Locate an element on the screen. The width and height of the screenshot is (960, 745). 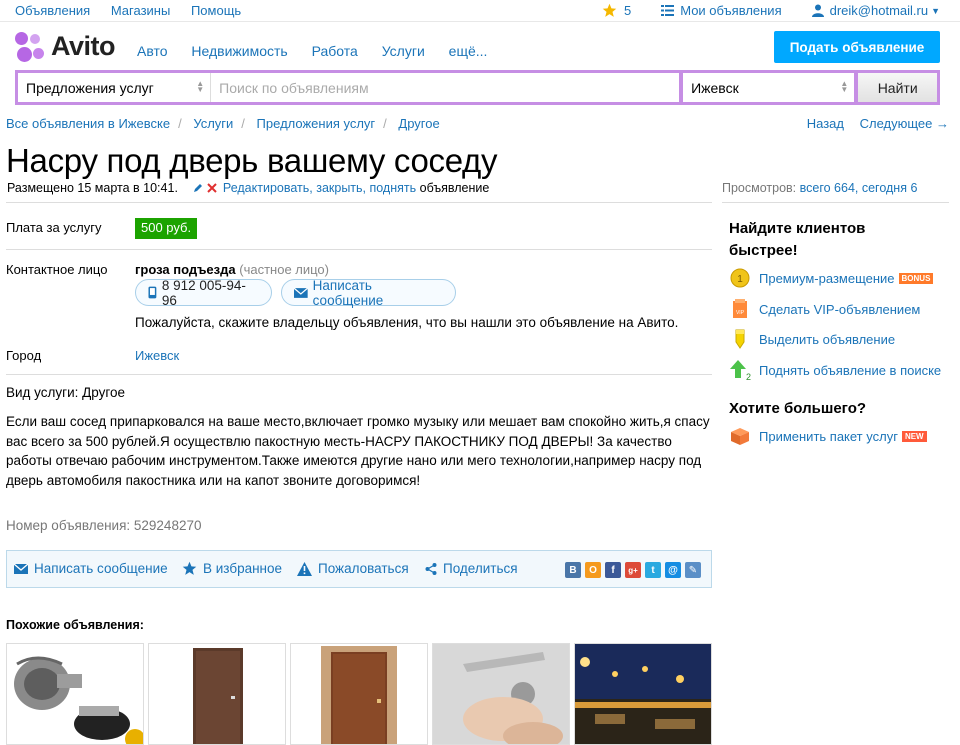
action-write-message-label: Написать сообщение is located at coordinates (101, 568).